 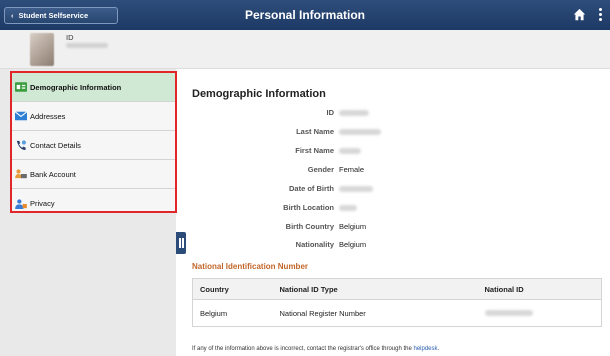 What do you see at coordinates (426, 349) in the screenshot?
I see `helpdesk-link: helpdesk` at bounding box center [426, 349].